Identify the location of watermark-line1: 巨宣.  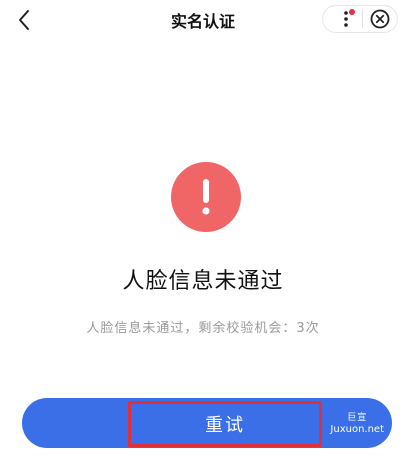
(357, 418).